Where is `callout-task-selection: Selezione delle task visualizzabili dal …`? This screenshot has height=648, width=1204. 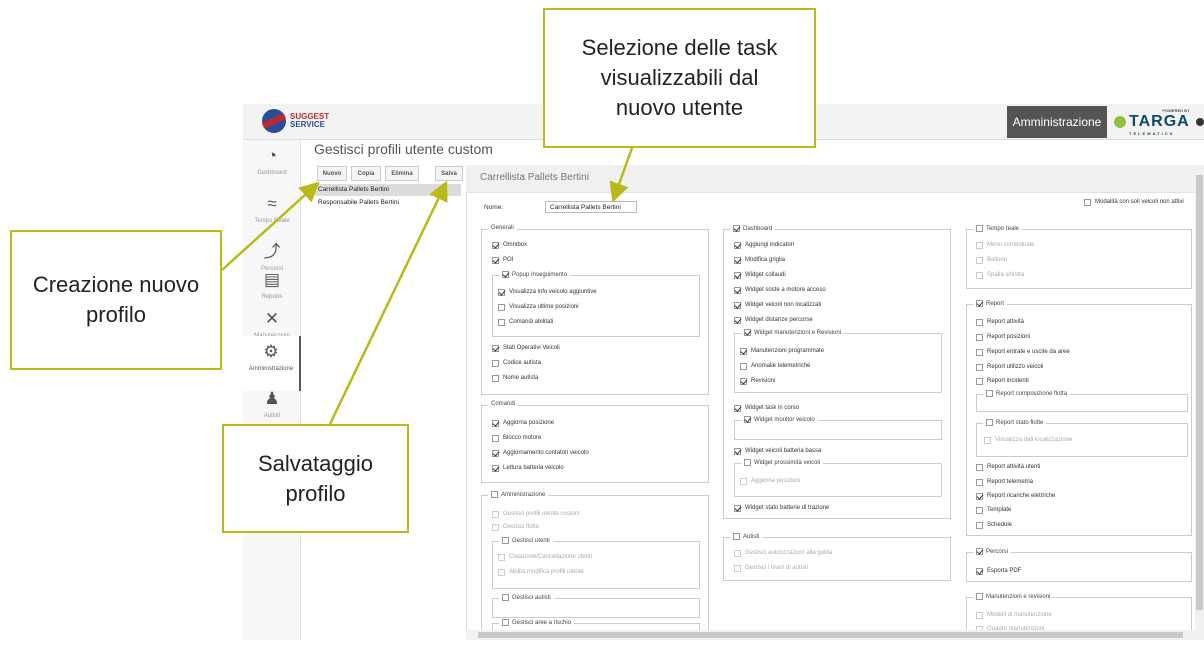
callout-task-selection: Selezione delle task visualizzabili dal … is located at coordinates (679, 78).